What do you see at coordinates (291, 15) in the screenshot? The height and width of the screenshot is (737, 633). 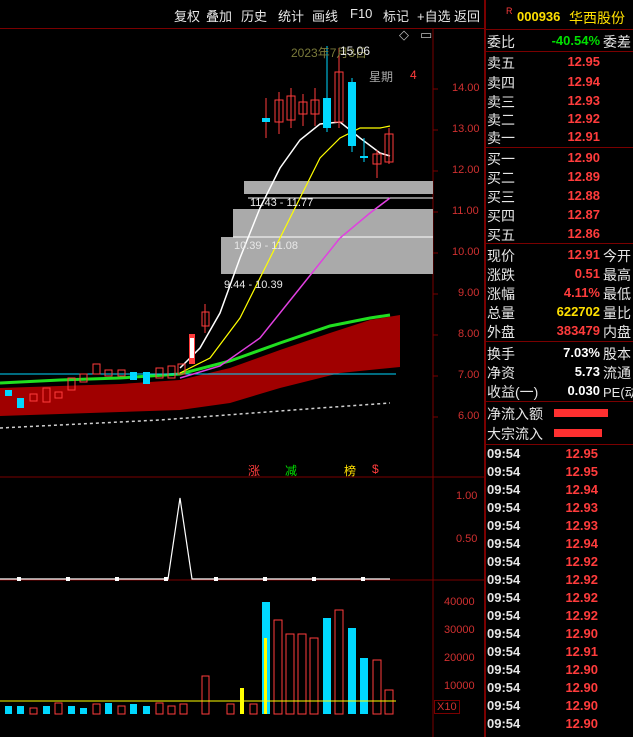 I see `statistics-button: 统计` at bounding box center [291, 15].